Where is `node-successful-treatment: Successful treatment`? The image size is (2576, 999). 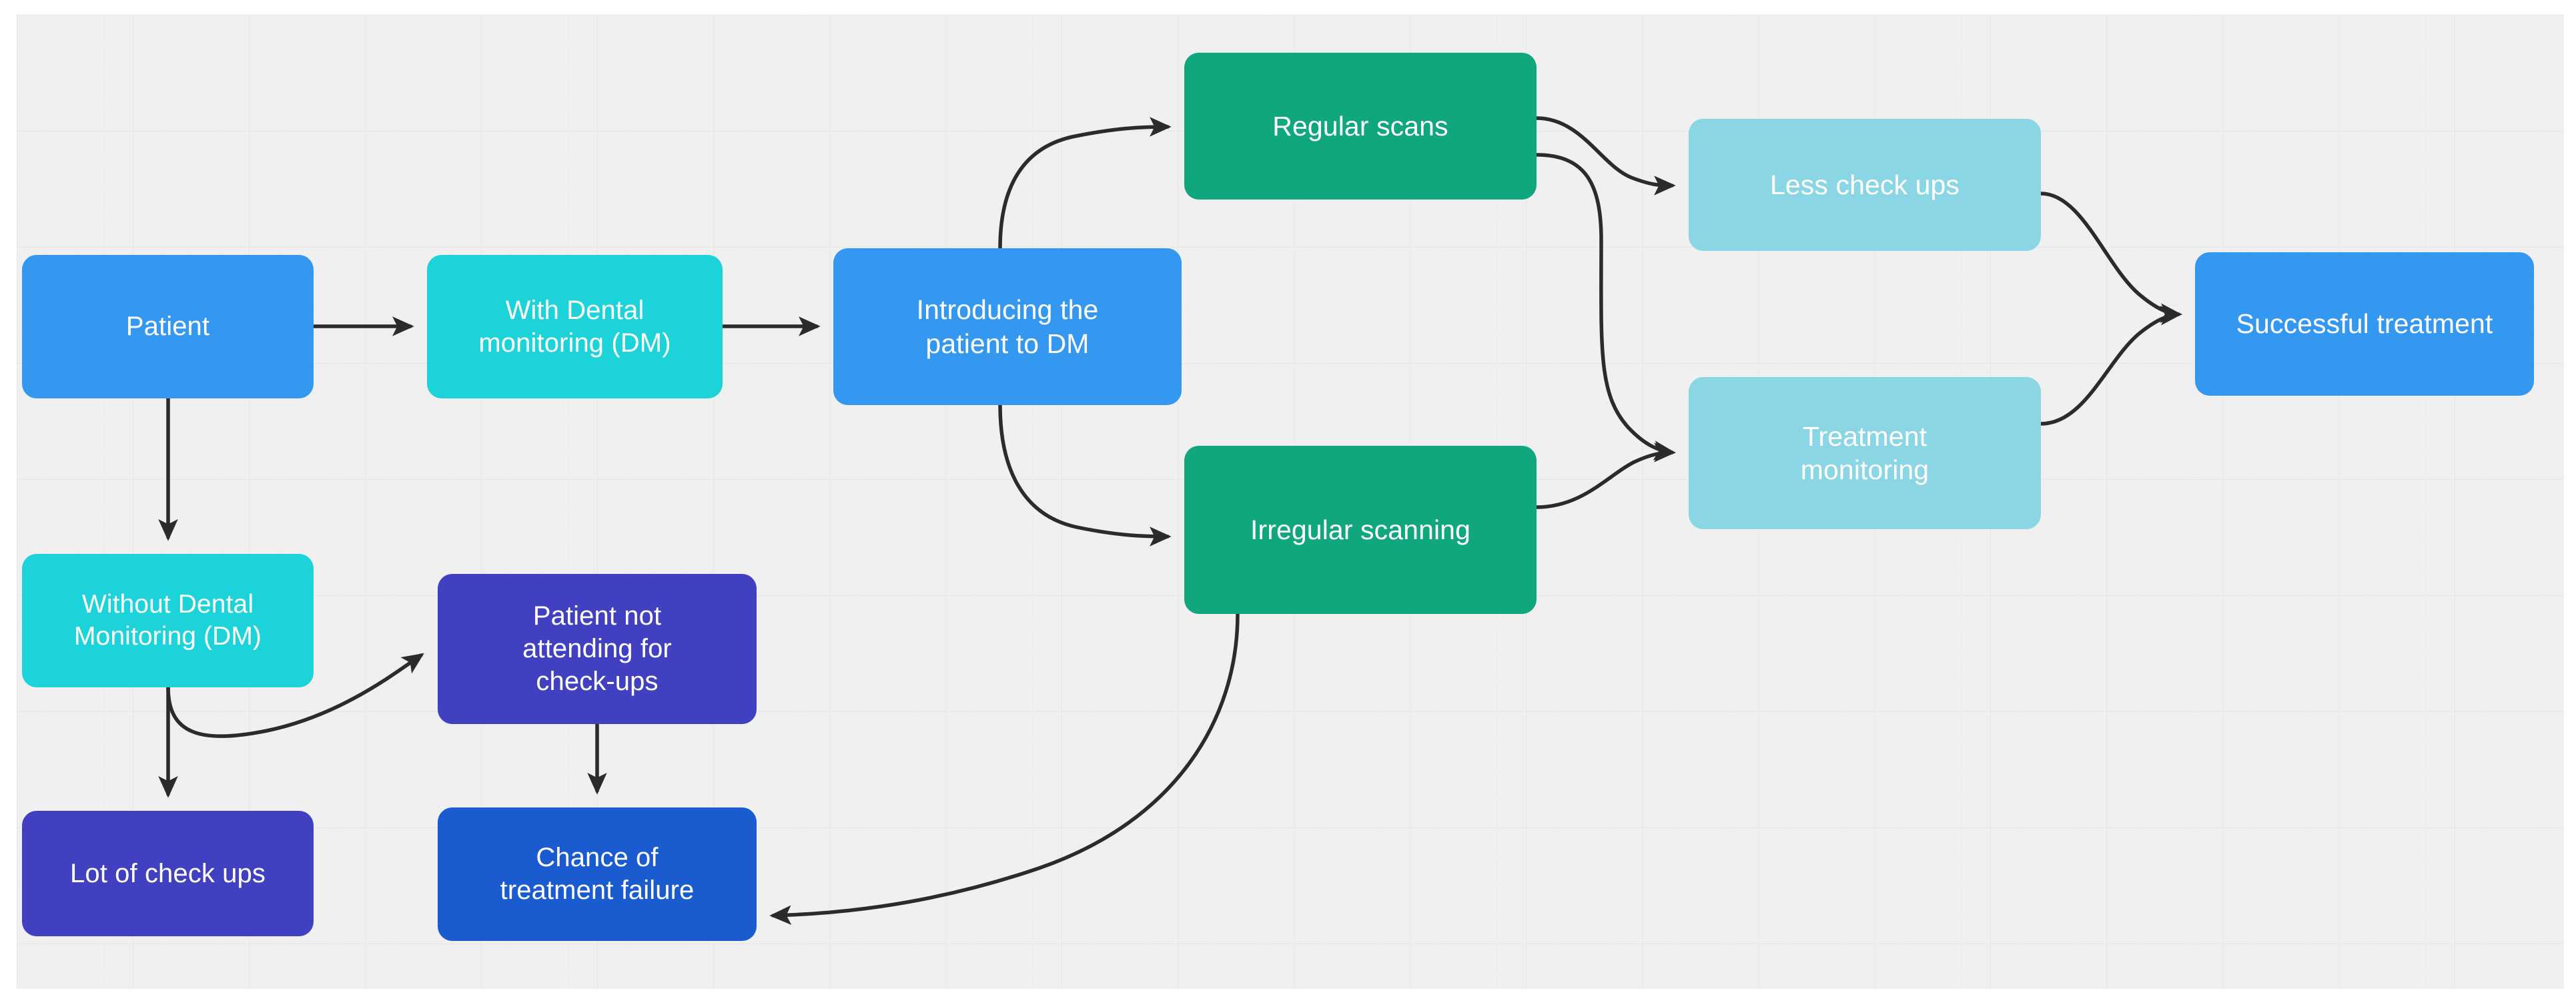 node-successful-treatment: Successful treatment is located at coordinates (2364, 324).